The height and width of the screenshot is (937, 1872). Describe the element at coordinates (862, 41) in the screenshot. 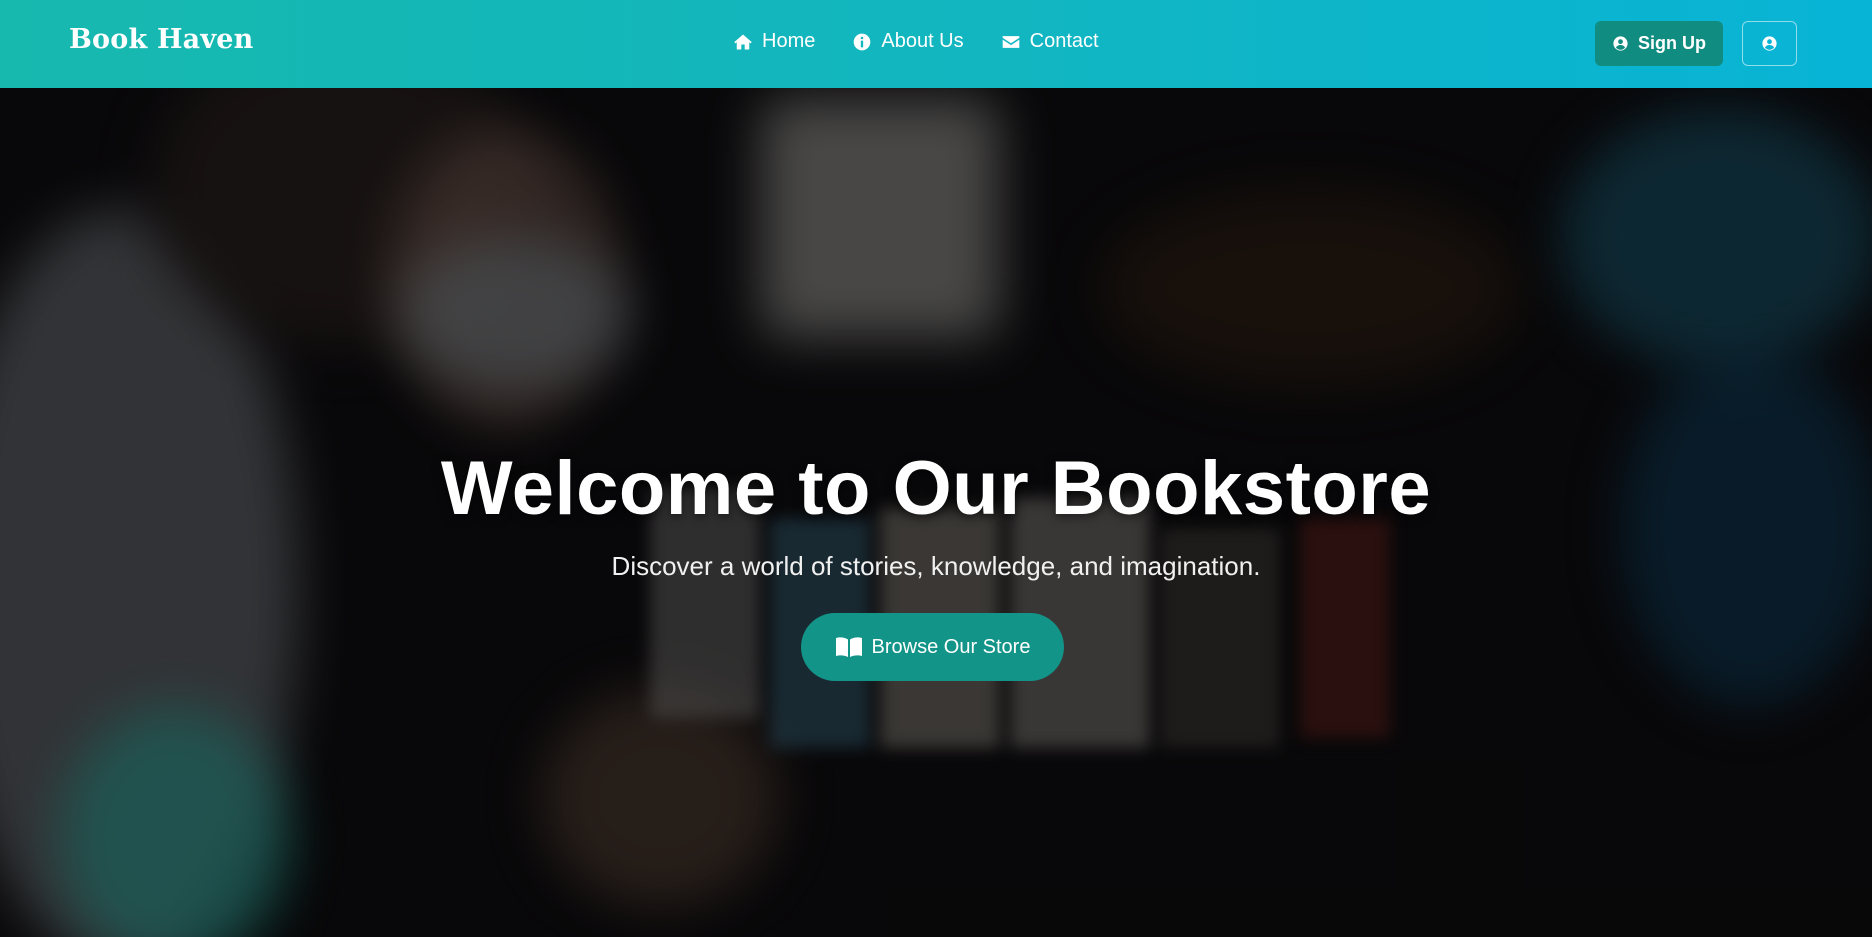

I see `info-circle-icon` at that location.